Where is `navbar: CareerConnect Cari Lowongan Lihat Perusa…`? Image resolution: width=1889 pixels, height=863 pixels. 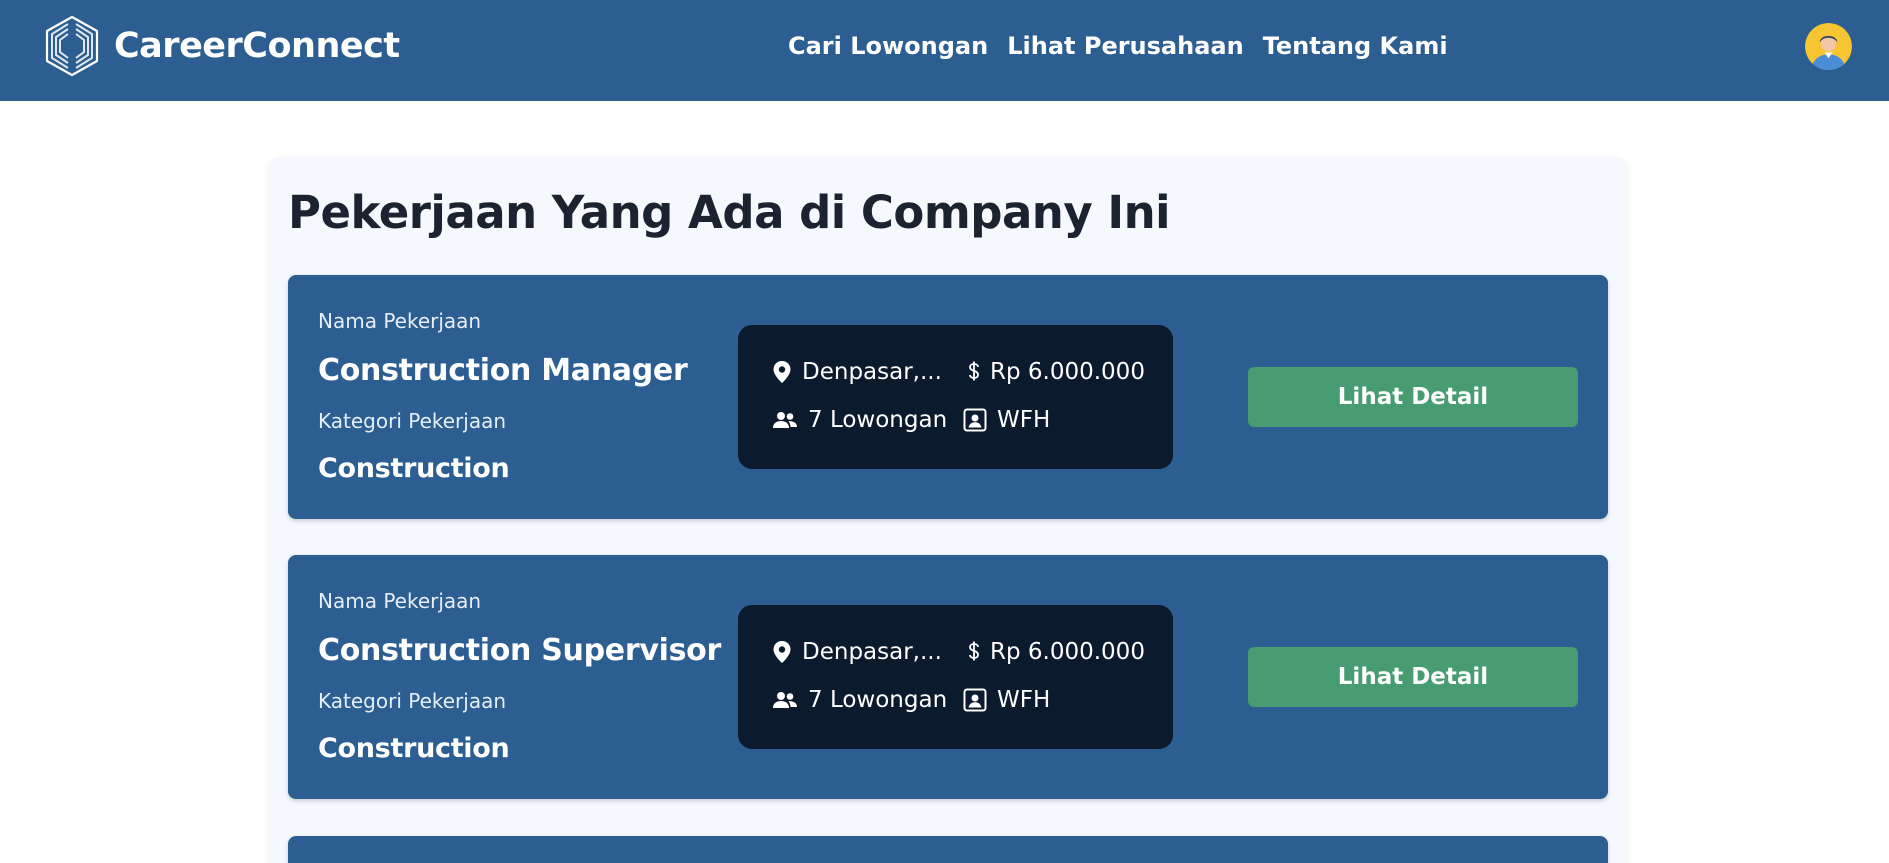 navbar: CareerConnect Cari Lowongan Lihat Perusa… is located at coordinates (944, 50).